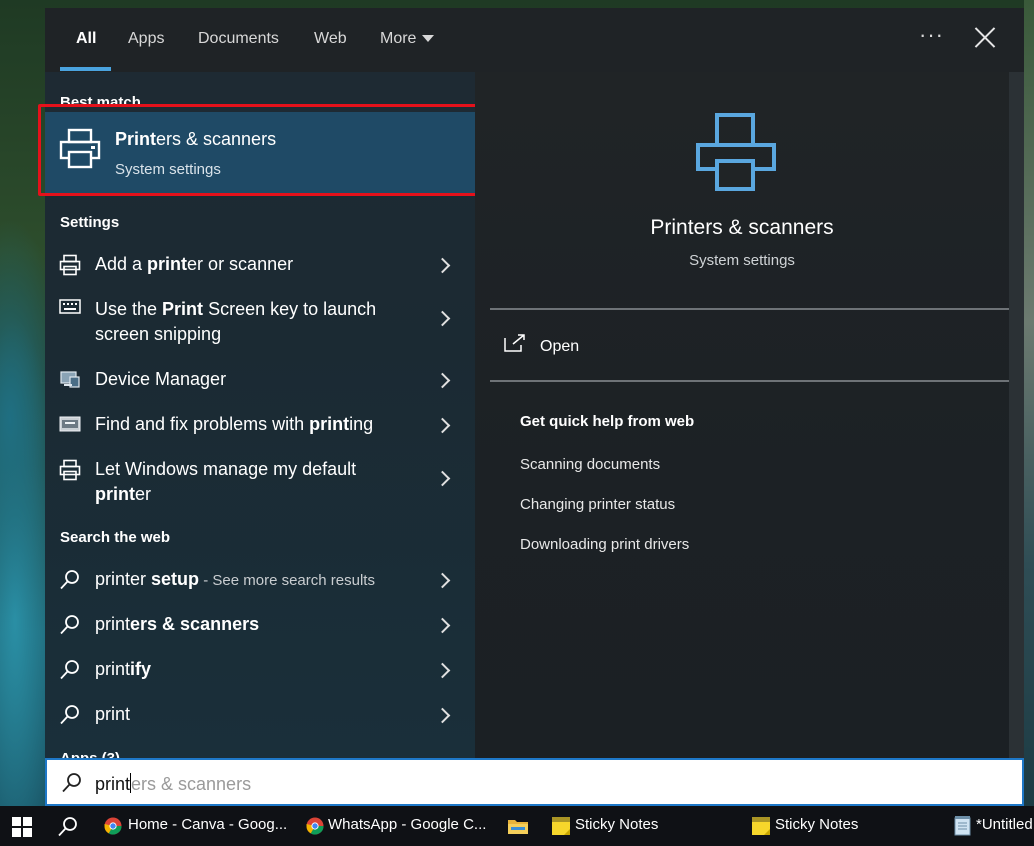 The height and width of the screenshot is (846, 1034). I want to click on search-input: printers & scanners, so click(173, 784).